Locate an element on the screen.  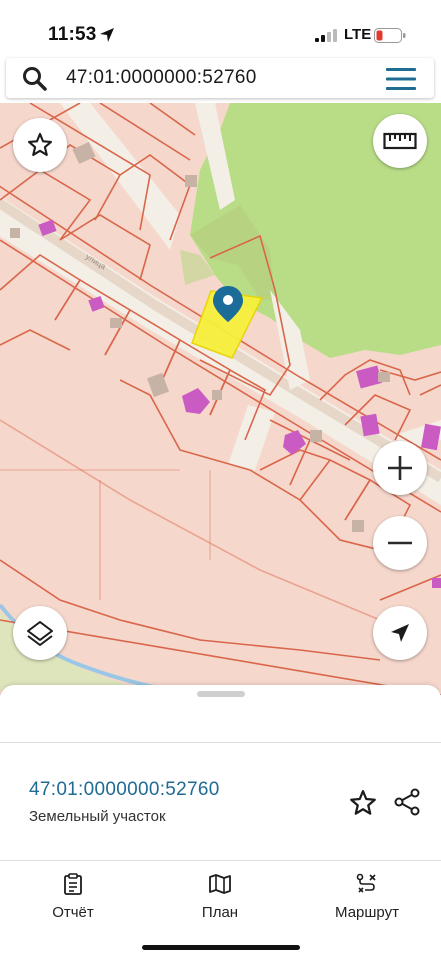
status-time: 11:53 is located at coordinates (72, 34).